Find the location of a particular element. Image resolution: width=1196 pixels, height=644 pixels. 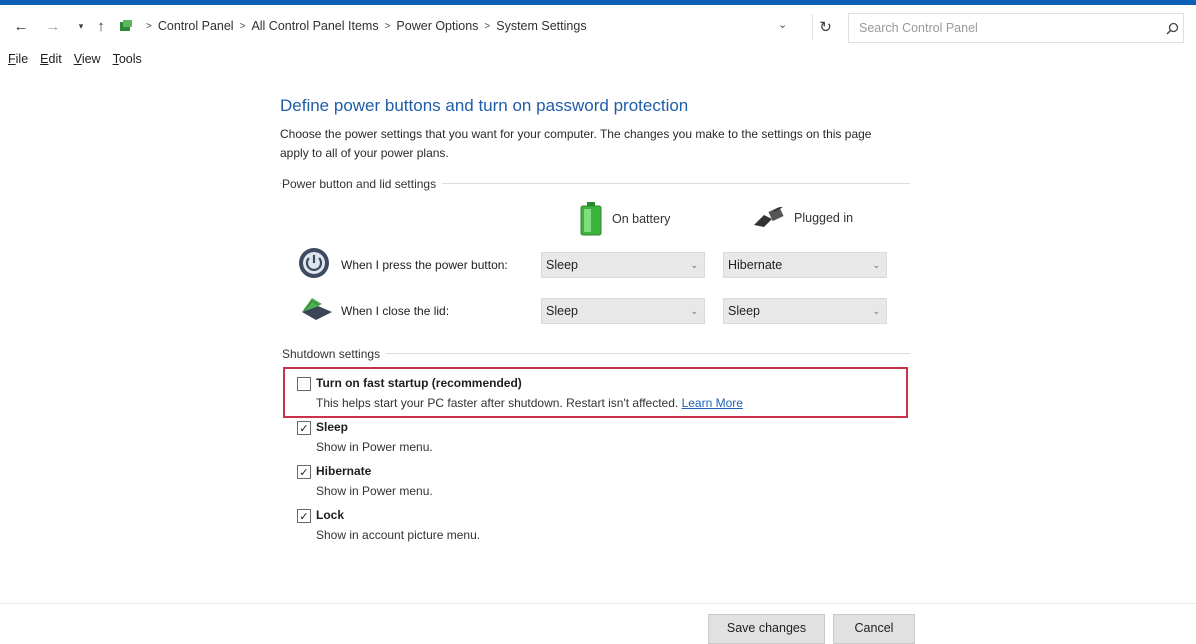

lock-option-subtitle: Show in account picture menu. is located at coordinates (398, 535).